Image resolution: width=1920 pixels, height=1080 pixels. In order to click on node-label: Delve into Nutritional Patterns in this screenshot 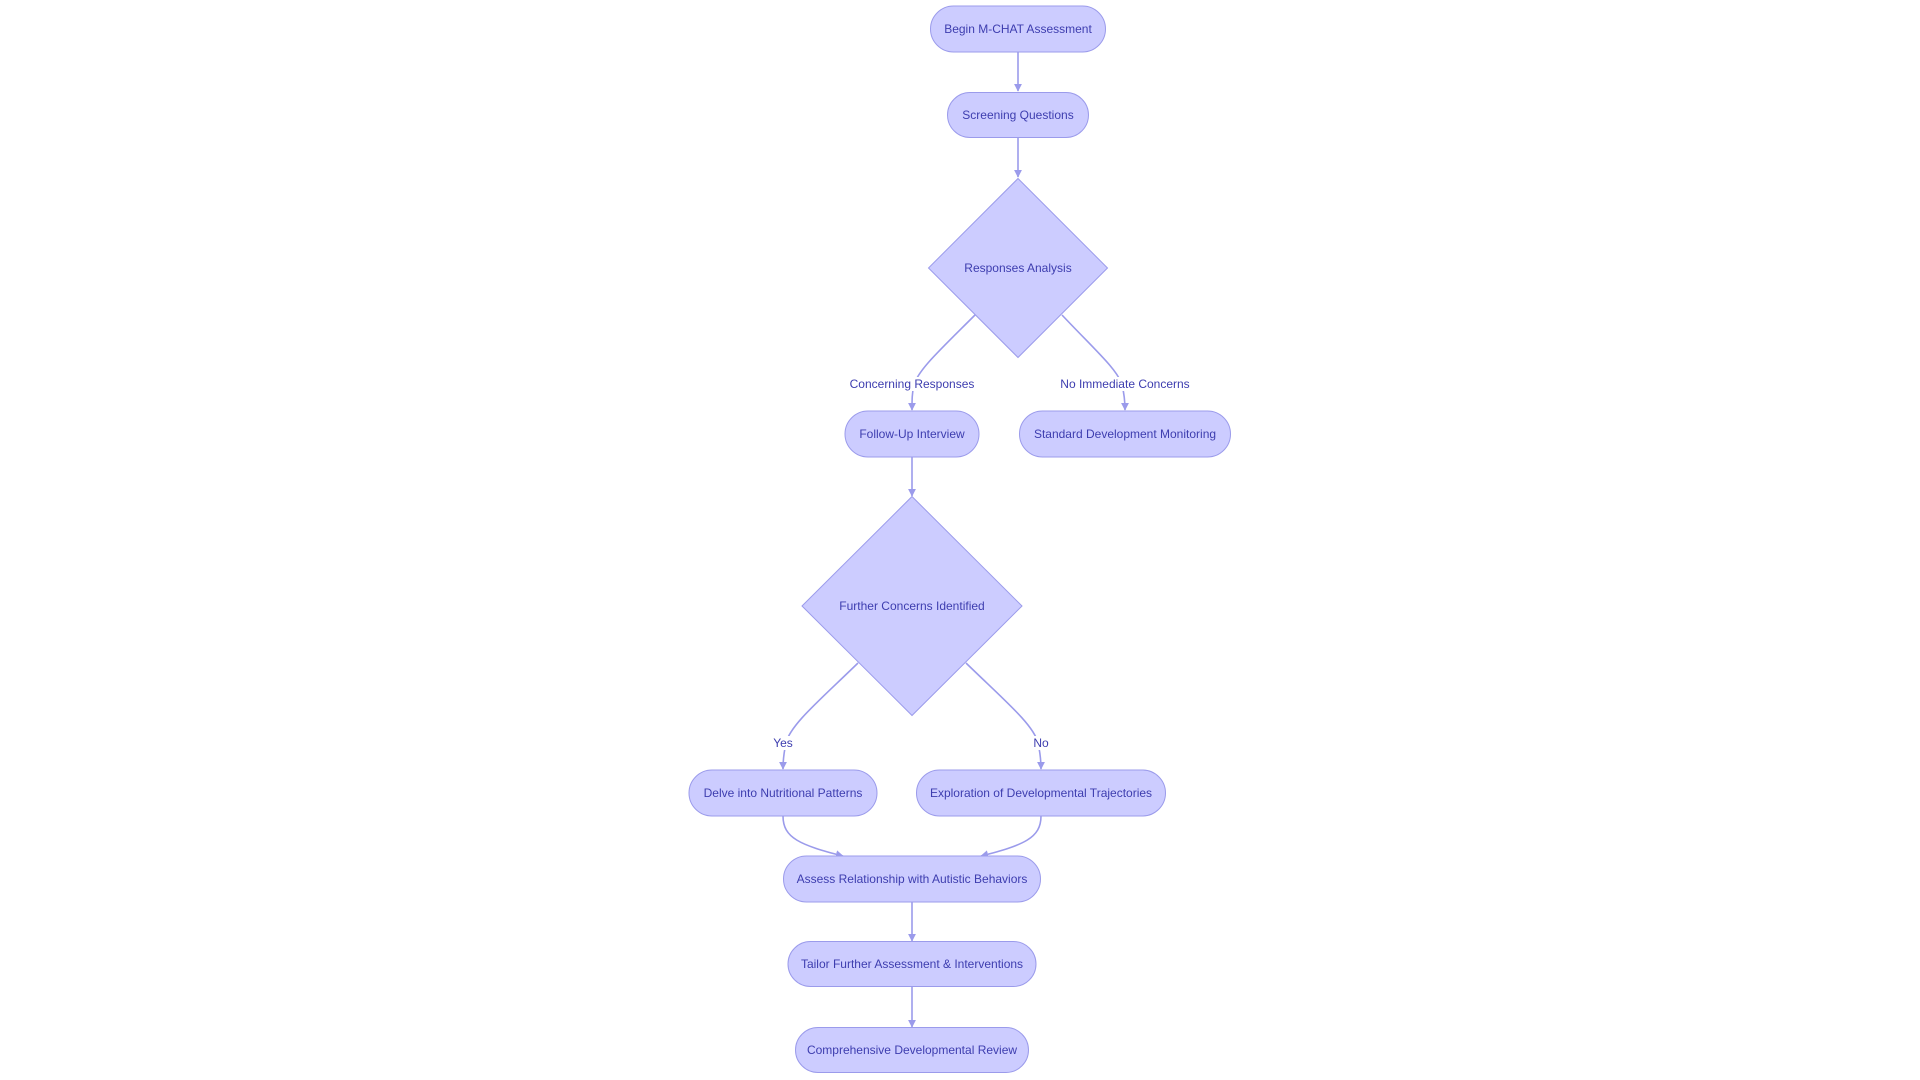, I will do `click(783, 793)`.